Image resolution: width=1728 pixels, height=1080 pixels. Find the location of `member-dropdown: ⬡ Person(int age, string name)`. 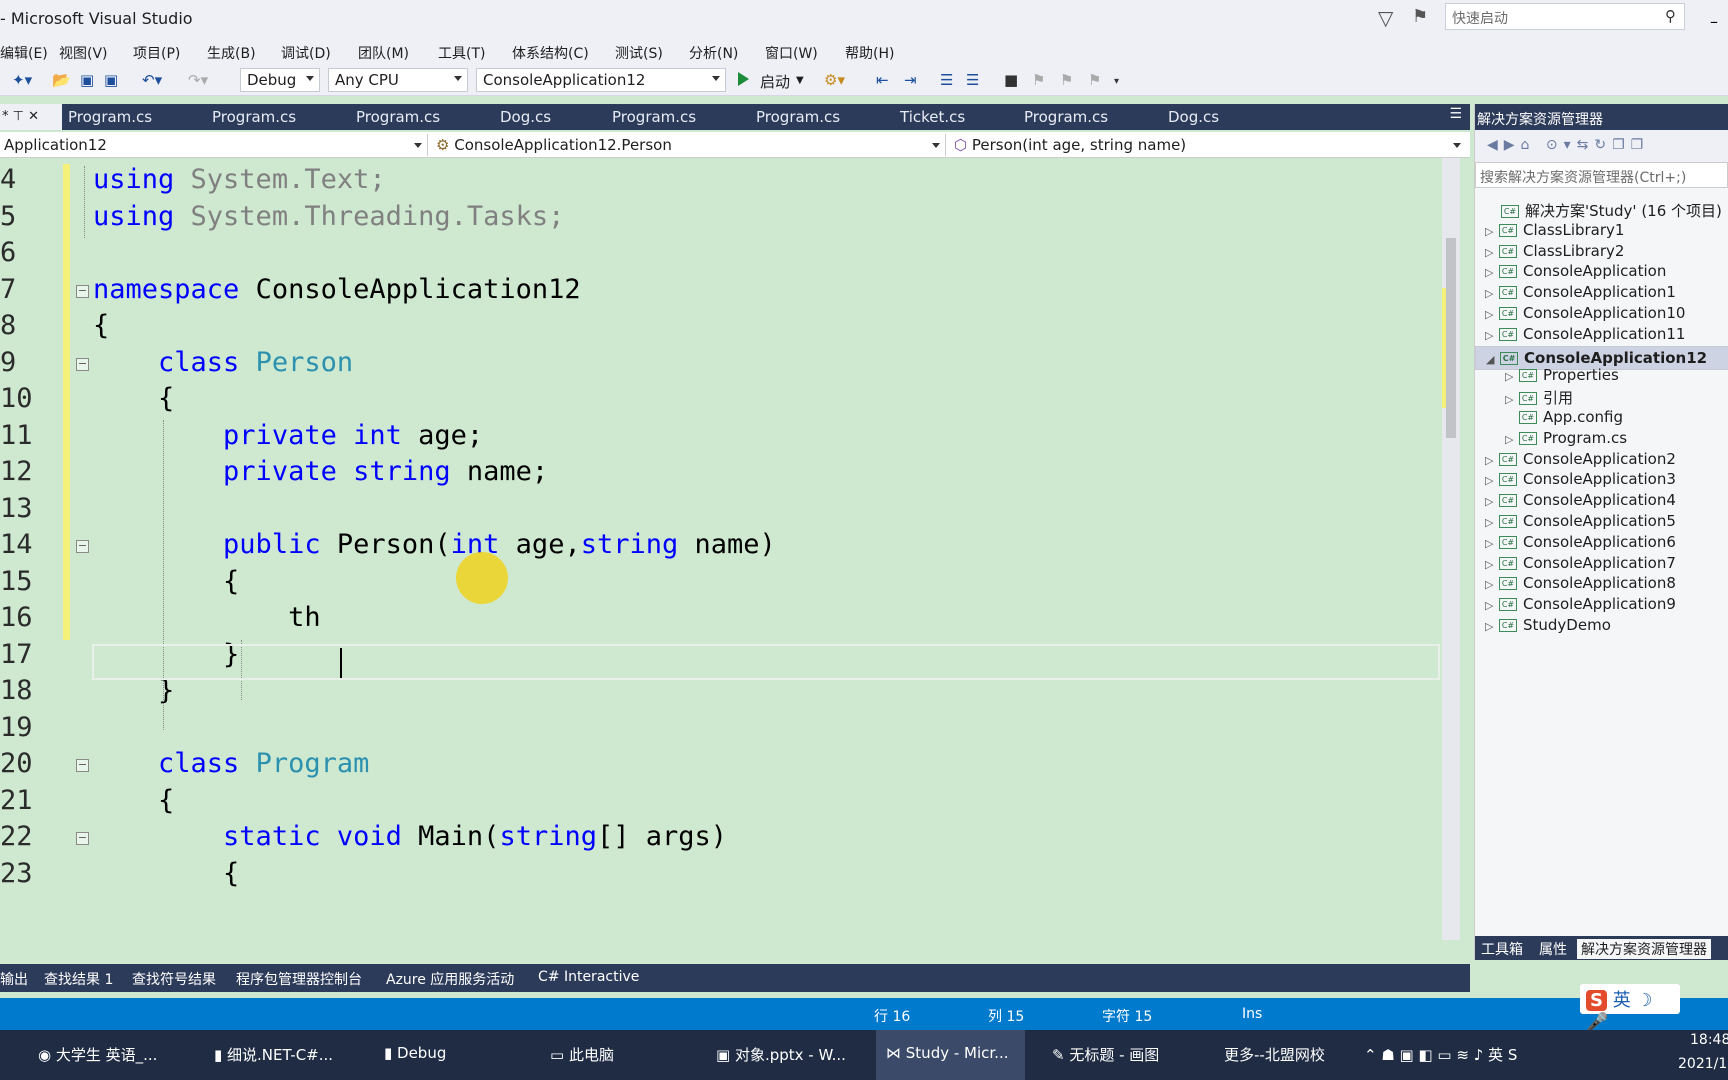

member-dropdown: ⬡ Person(int age, string name) is located at coordinates (1208, 145).